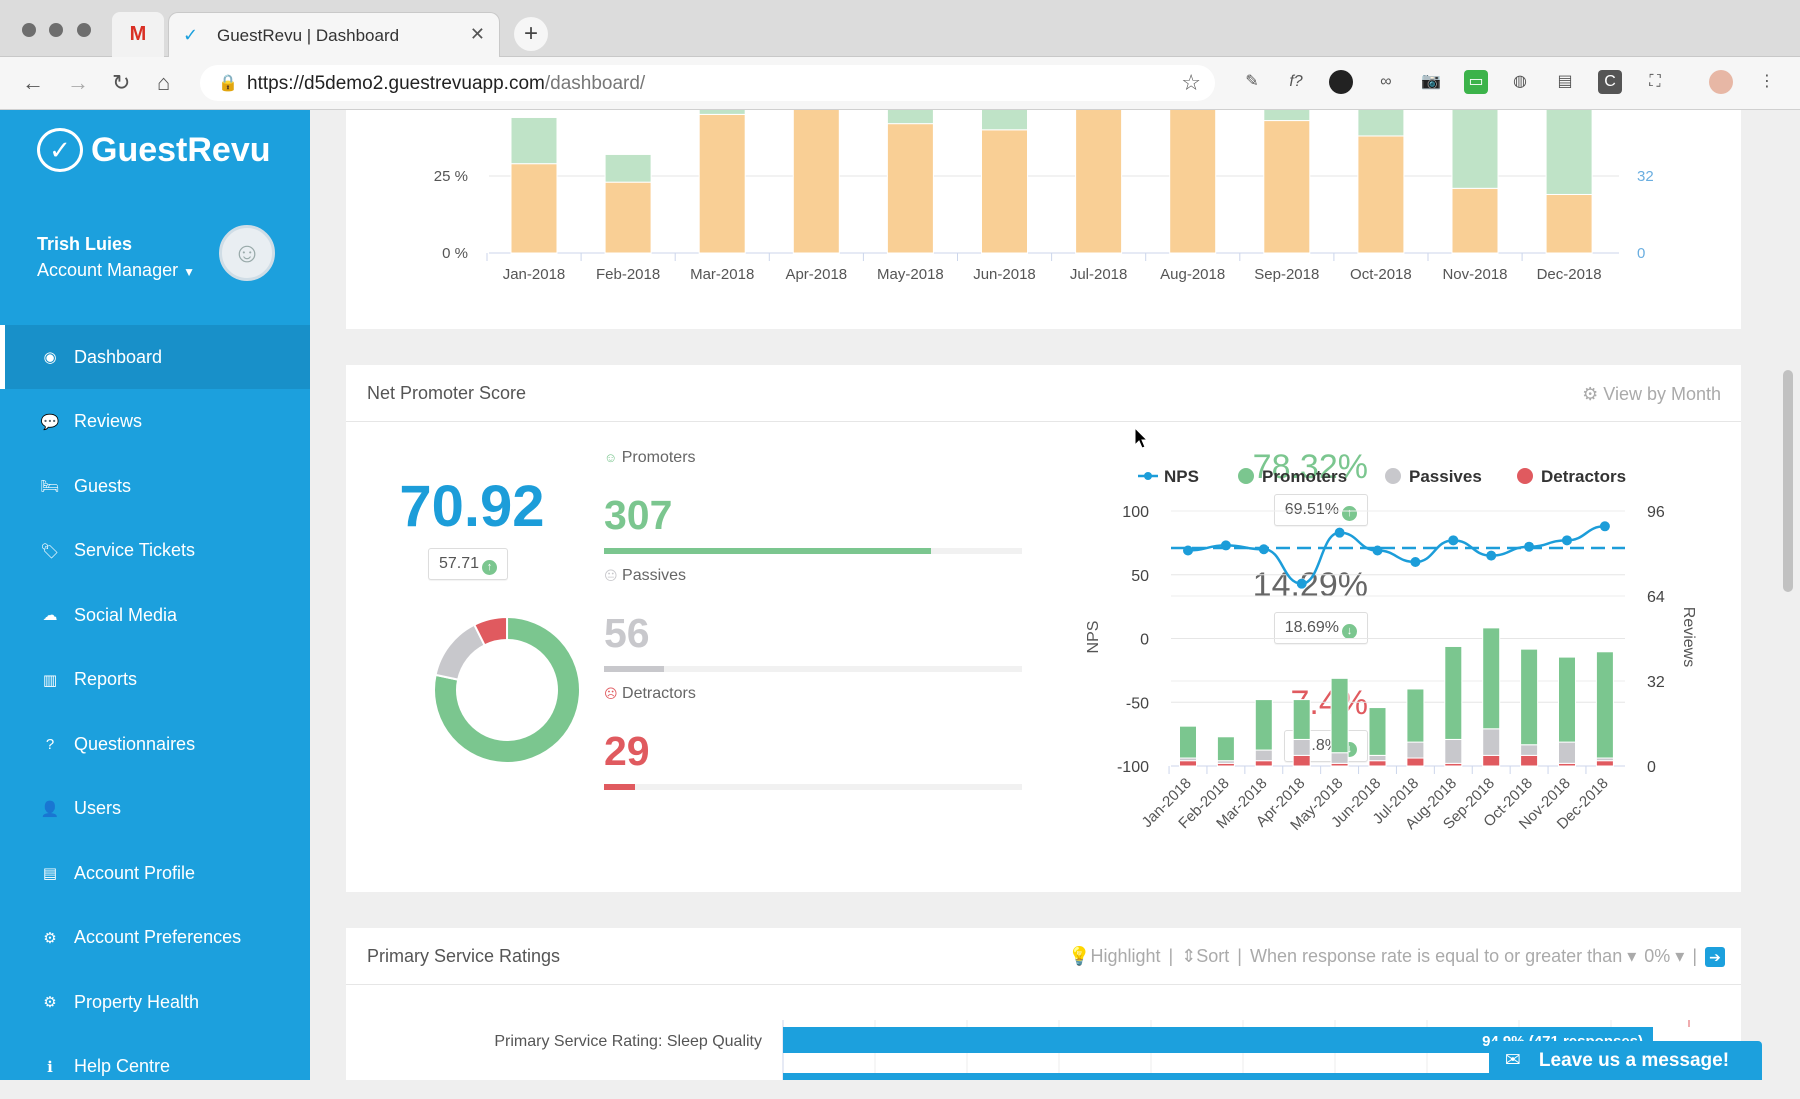  What do you see at coordinates (1656, 512) in the screenshot?
I see `right-y-tick-label: 96` at bounding box center [1656, 512].